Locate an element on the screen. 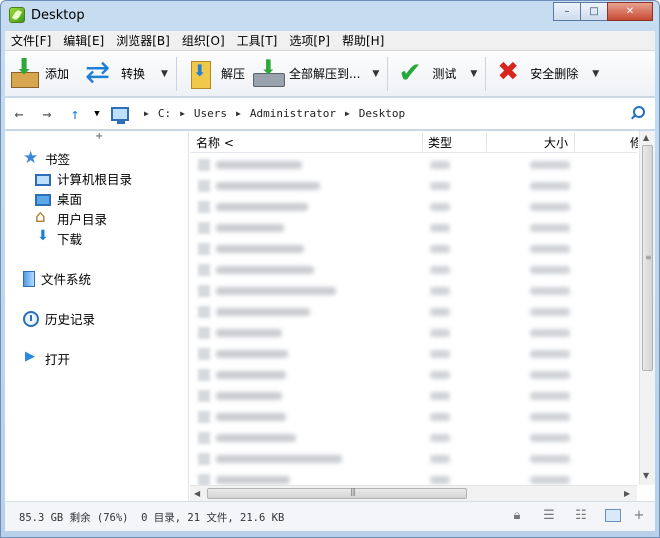 The image size is (660, 538). scroll-up-arrow-icon: ▲ is located at coordinates (646, 137).